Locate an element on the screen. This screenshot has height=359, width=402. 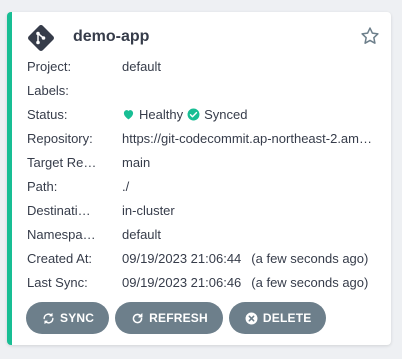
tile-actions: SYNC REFRESH DELETE is located at coordinates (176, 318).